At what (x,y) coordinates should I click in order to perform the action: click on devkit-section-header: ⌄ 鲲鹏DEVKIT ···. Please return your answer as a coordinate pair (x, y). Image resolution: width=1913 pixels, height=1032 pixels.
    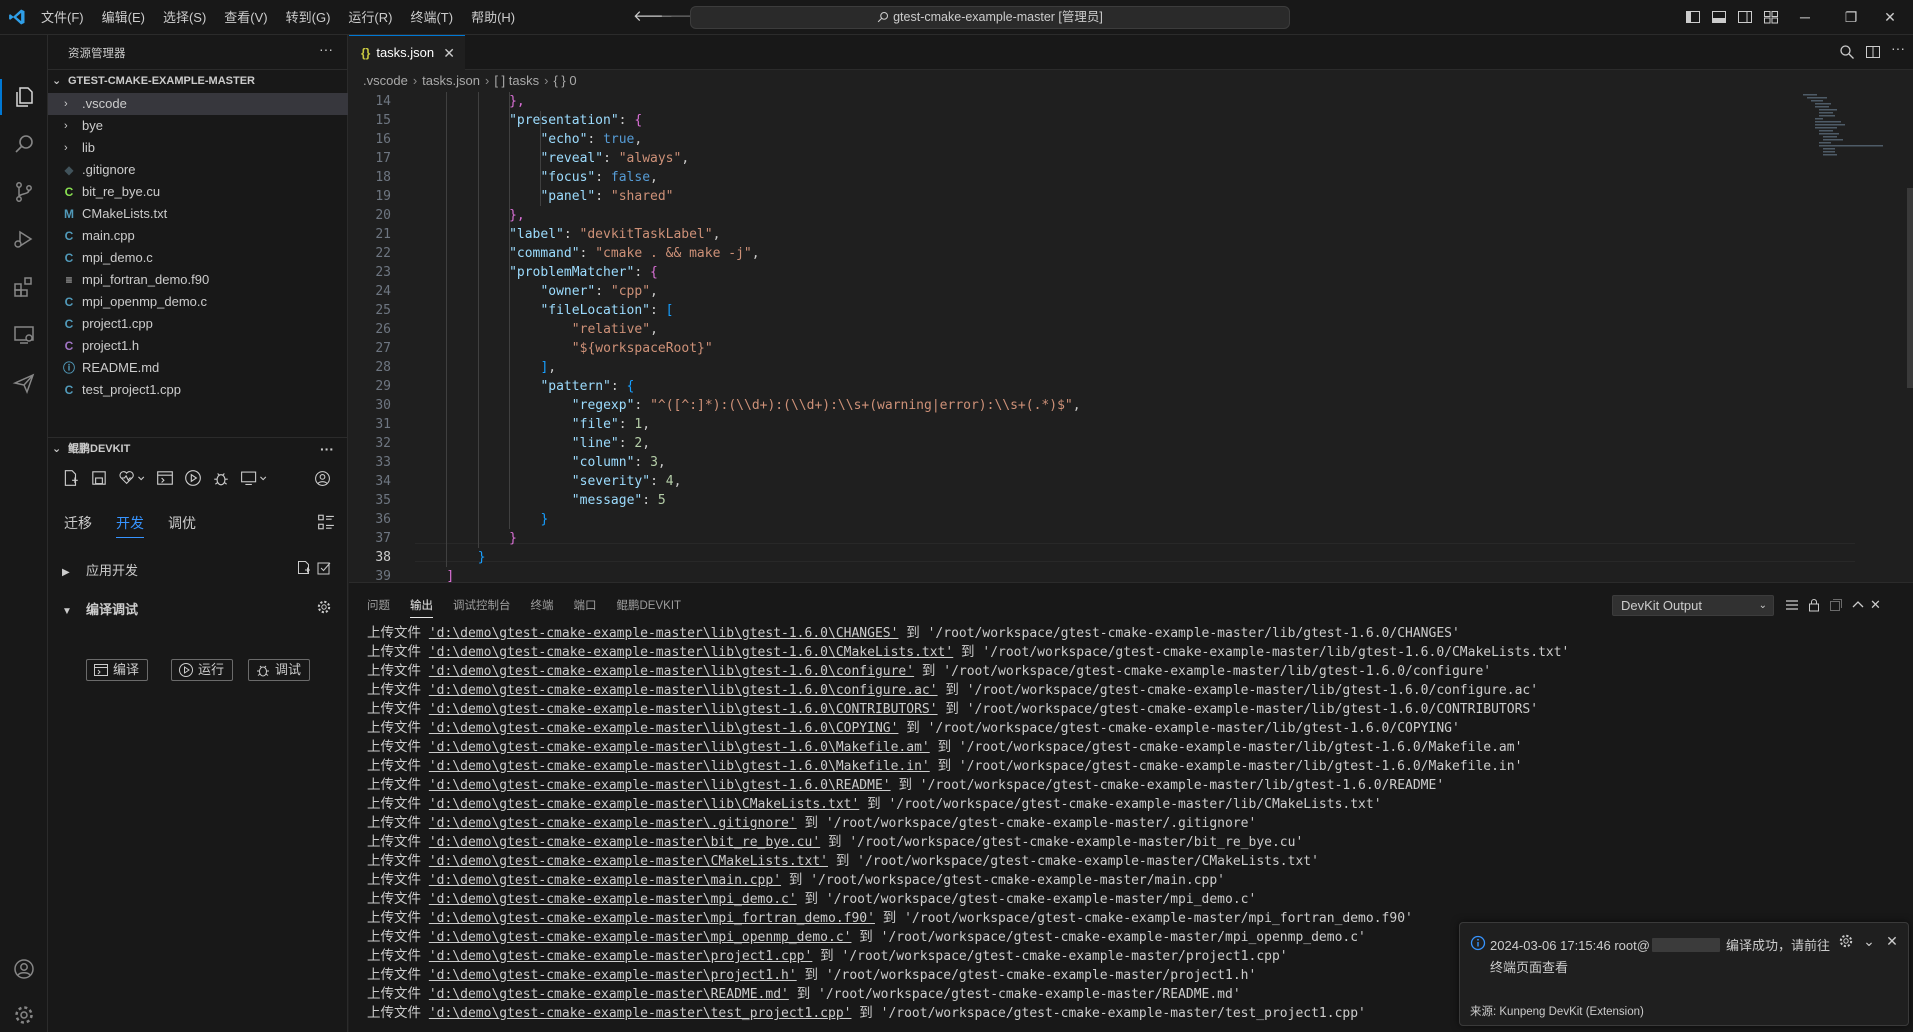
    Looking at the image, I should click on (198, 448).